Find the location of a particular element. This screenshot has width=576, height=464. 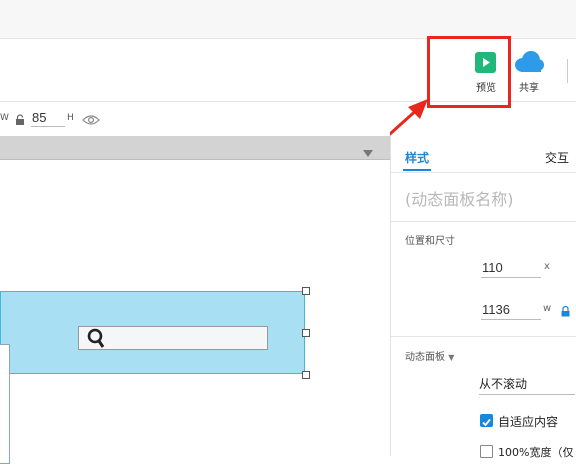

tab-divider is located at coordinates (483, 172).